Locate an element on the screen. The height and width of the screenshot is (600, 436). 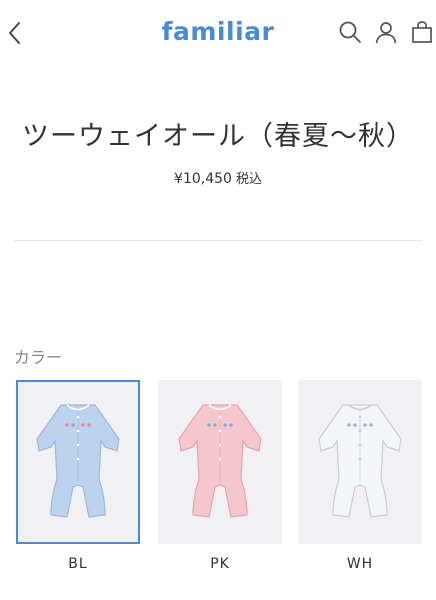
divider is located at coordinates (218, 240).